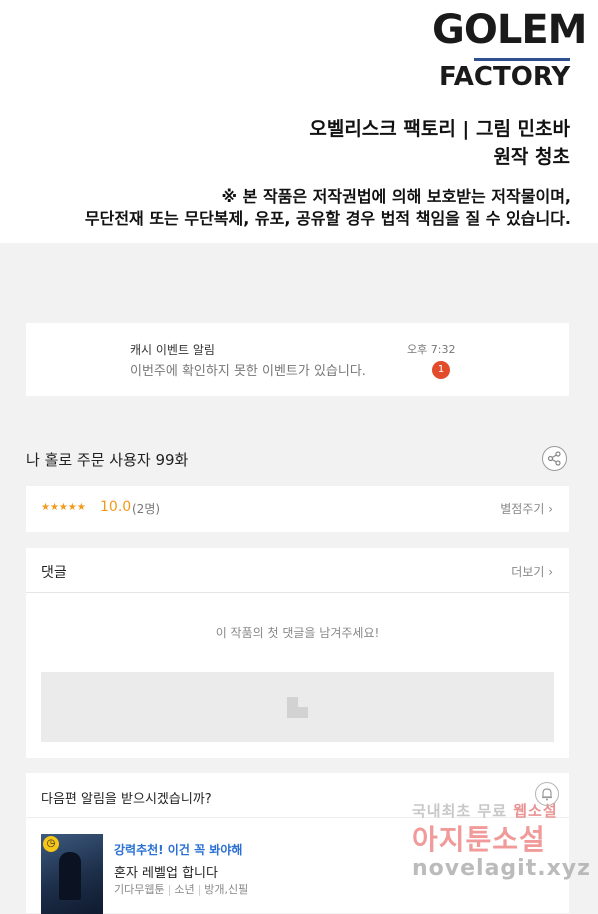  I want to click on golem-factory-logo: GOLEM FACTORY, so click(508, 50).